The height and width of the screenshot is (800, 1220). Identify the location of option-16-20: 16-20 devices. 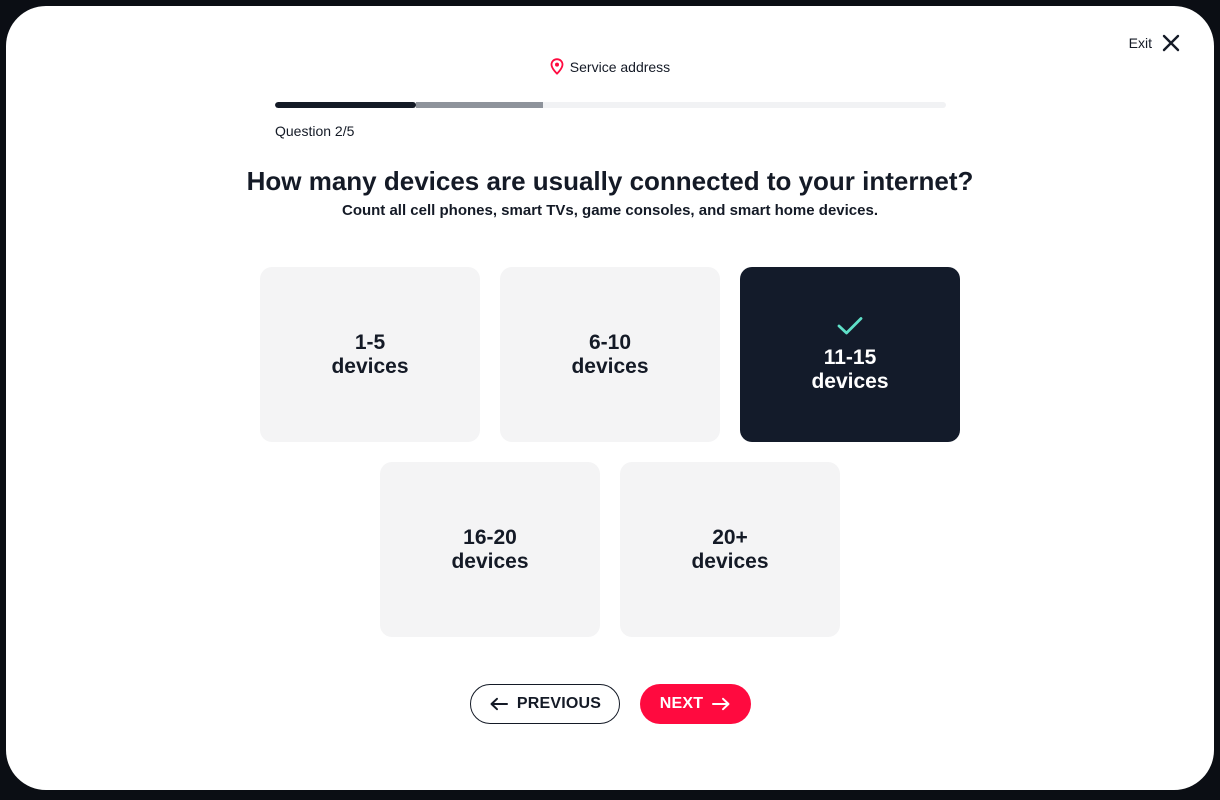
(490, 549).